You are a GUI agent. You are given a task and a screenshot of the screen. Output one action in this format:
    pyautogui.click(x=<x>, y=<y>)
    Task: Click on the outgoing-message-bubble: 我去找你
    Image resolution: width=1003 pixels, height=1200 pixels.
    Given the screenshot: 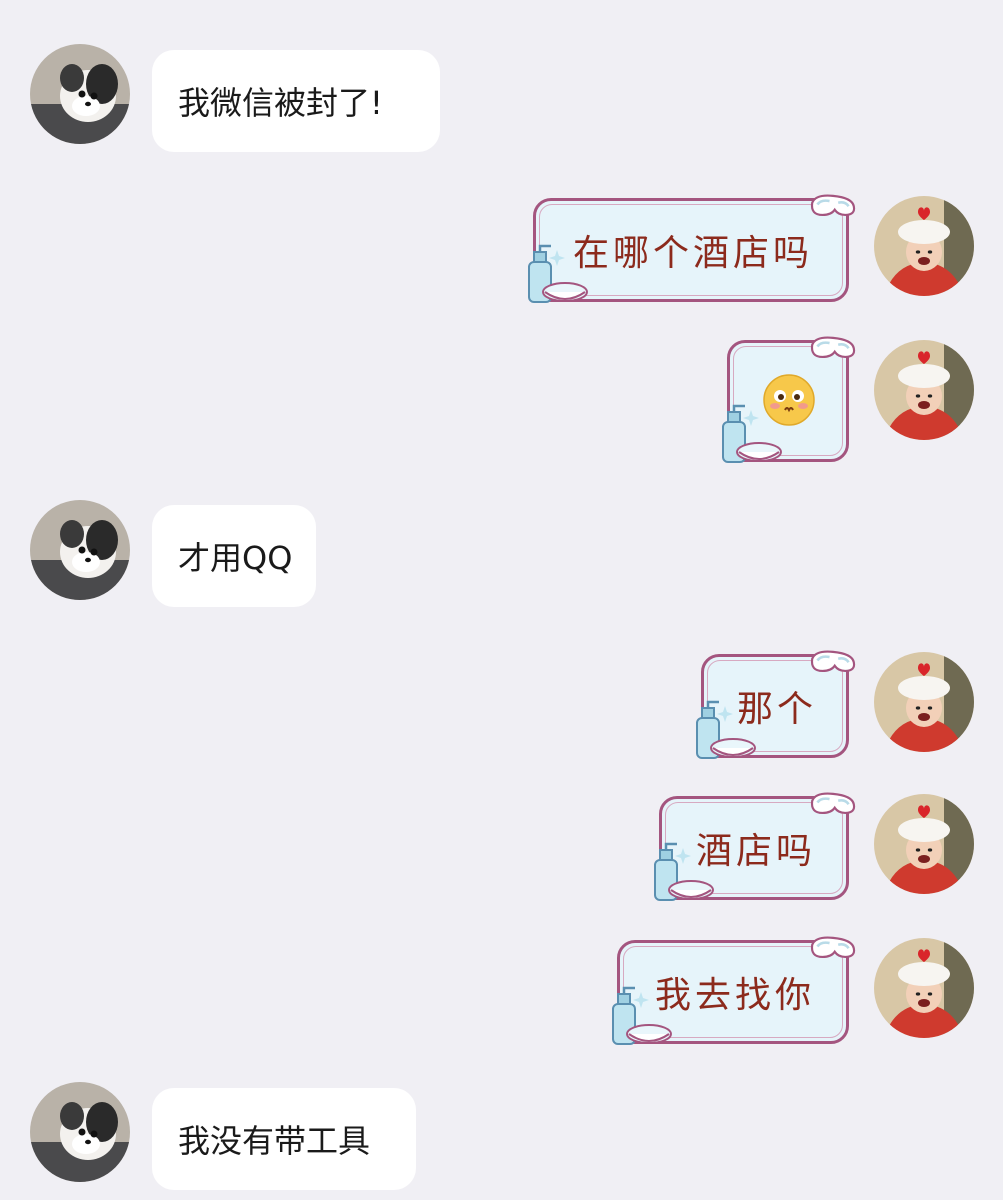 What is the action you would take?
    pyautogui.click(x=733, y=992)
    